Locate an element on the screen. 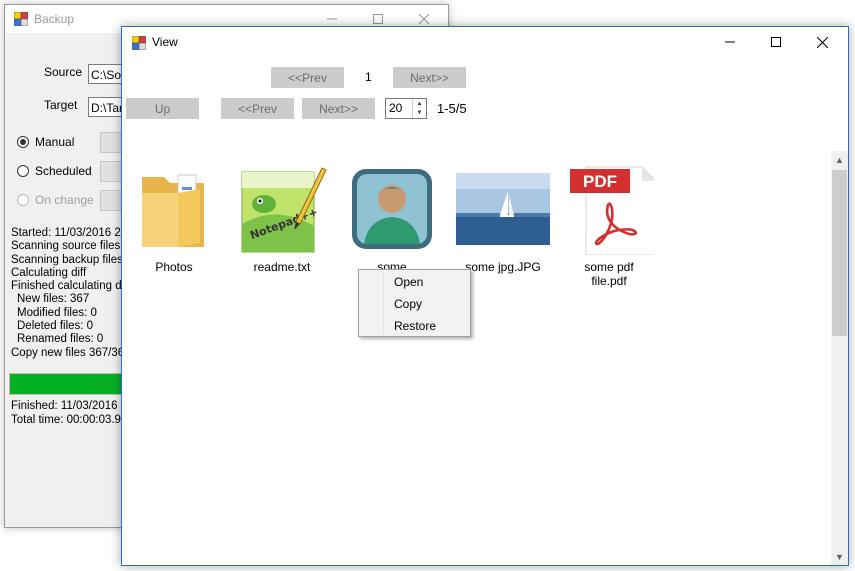 This screenshot has width=855, height=571. on-change-radio: On change is located at coordinates (55, 200).